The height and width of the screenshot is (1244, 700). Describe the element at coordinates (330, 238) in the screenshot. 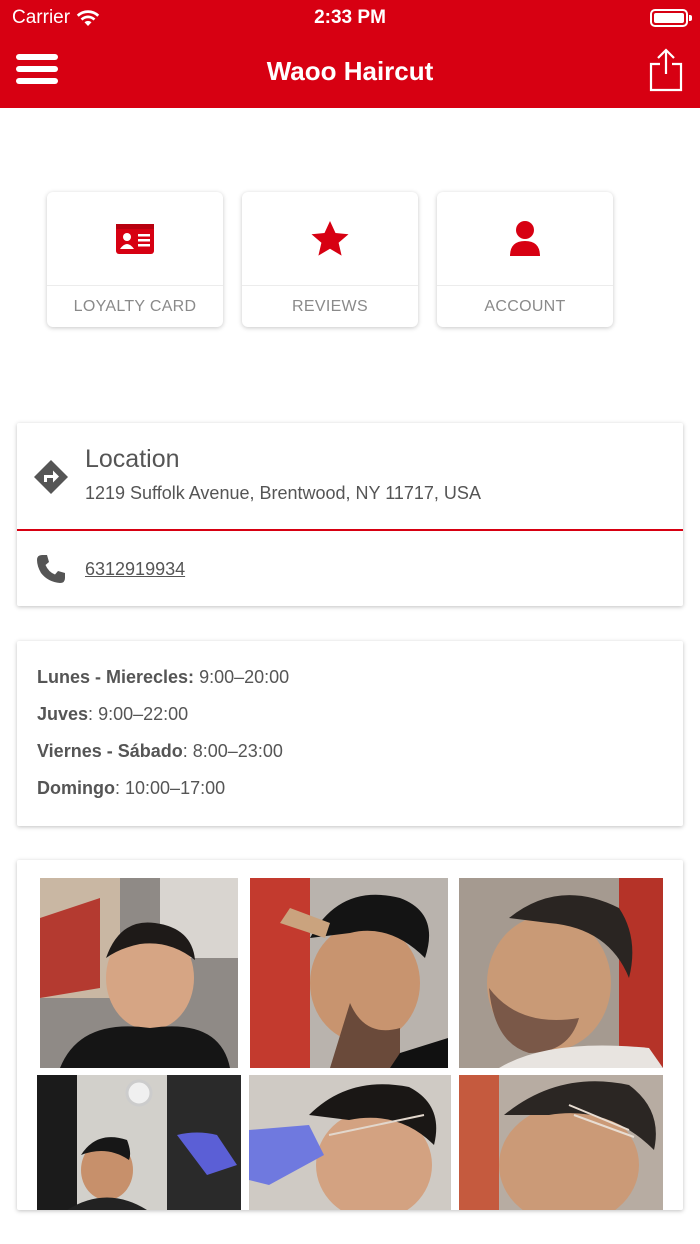

I see `star-icon` at that location.